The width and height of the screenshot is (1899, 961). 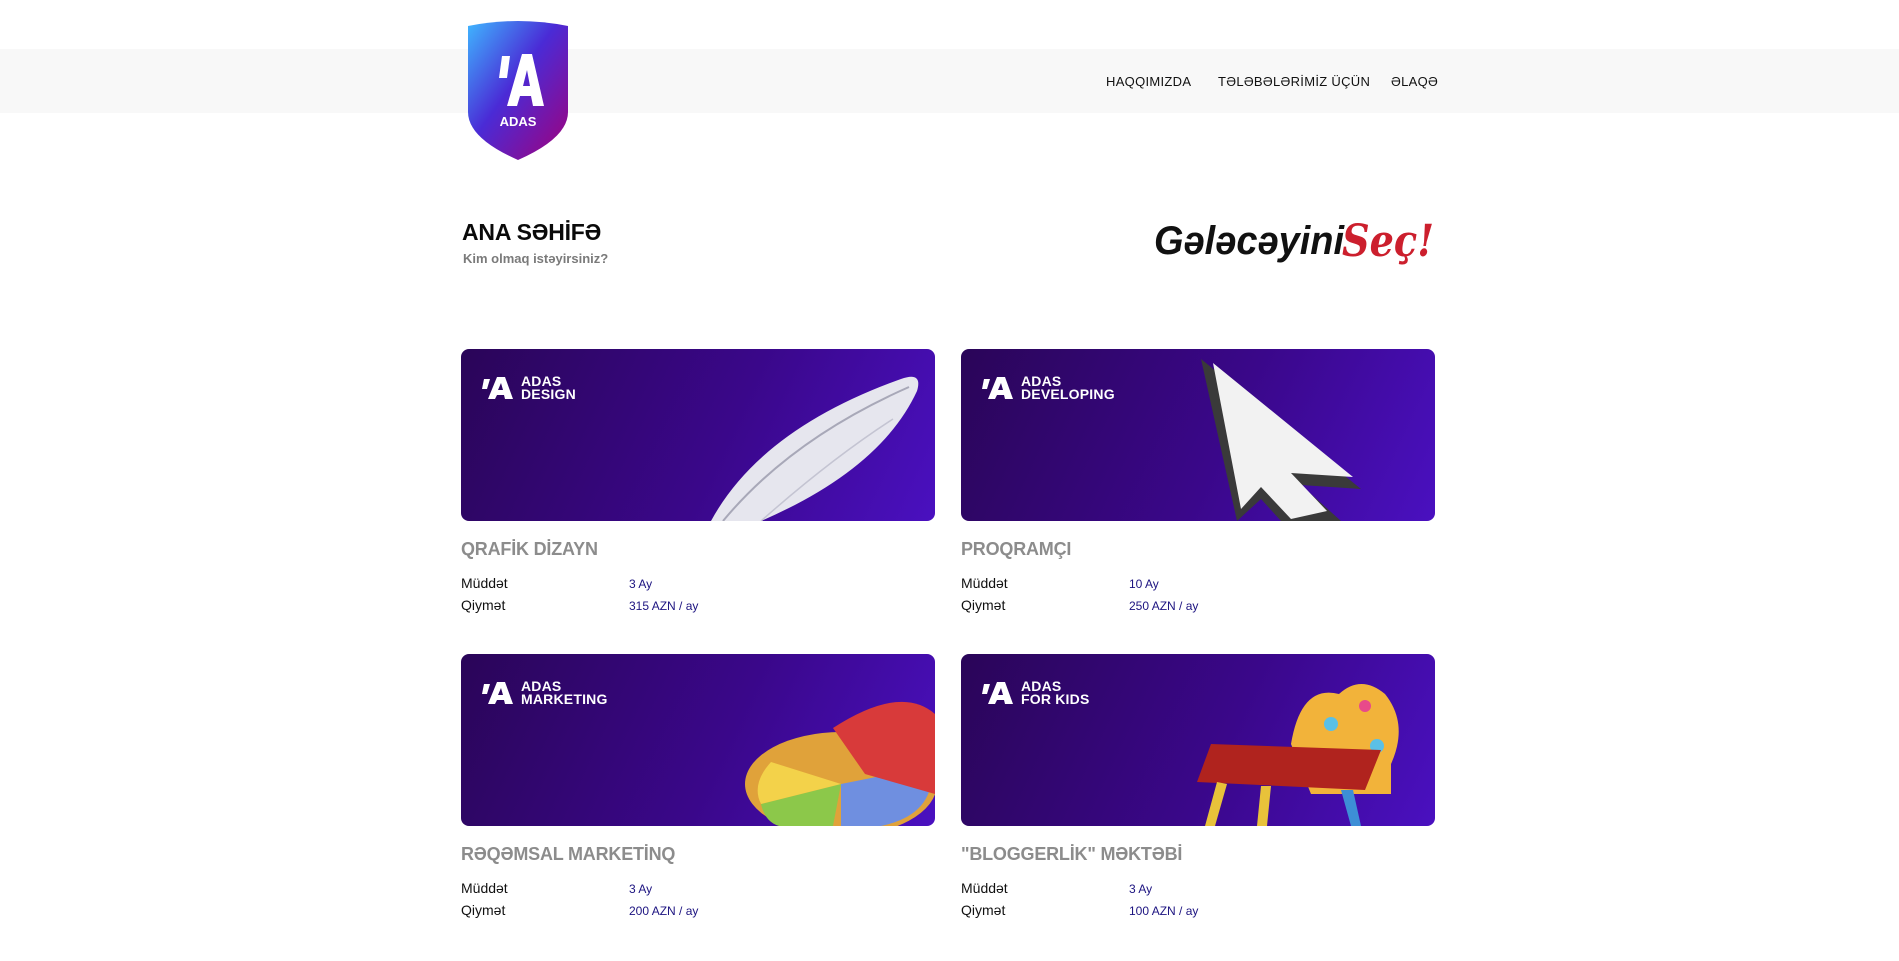 I want to click on nav-link-haqqimizda: HAQQIMIZDA, so click(x=1148, y=81).